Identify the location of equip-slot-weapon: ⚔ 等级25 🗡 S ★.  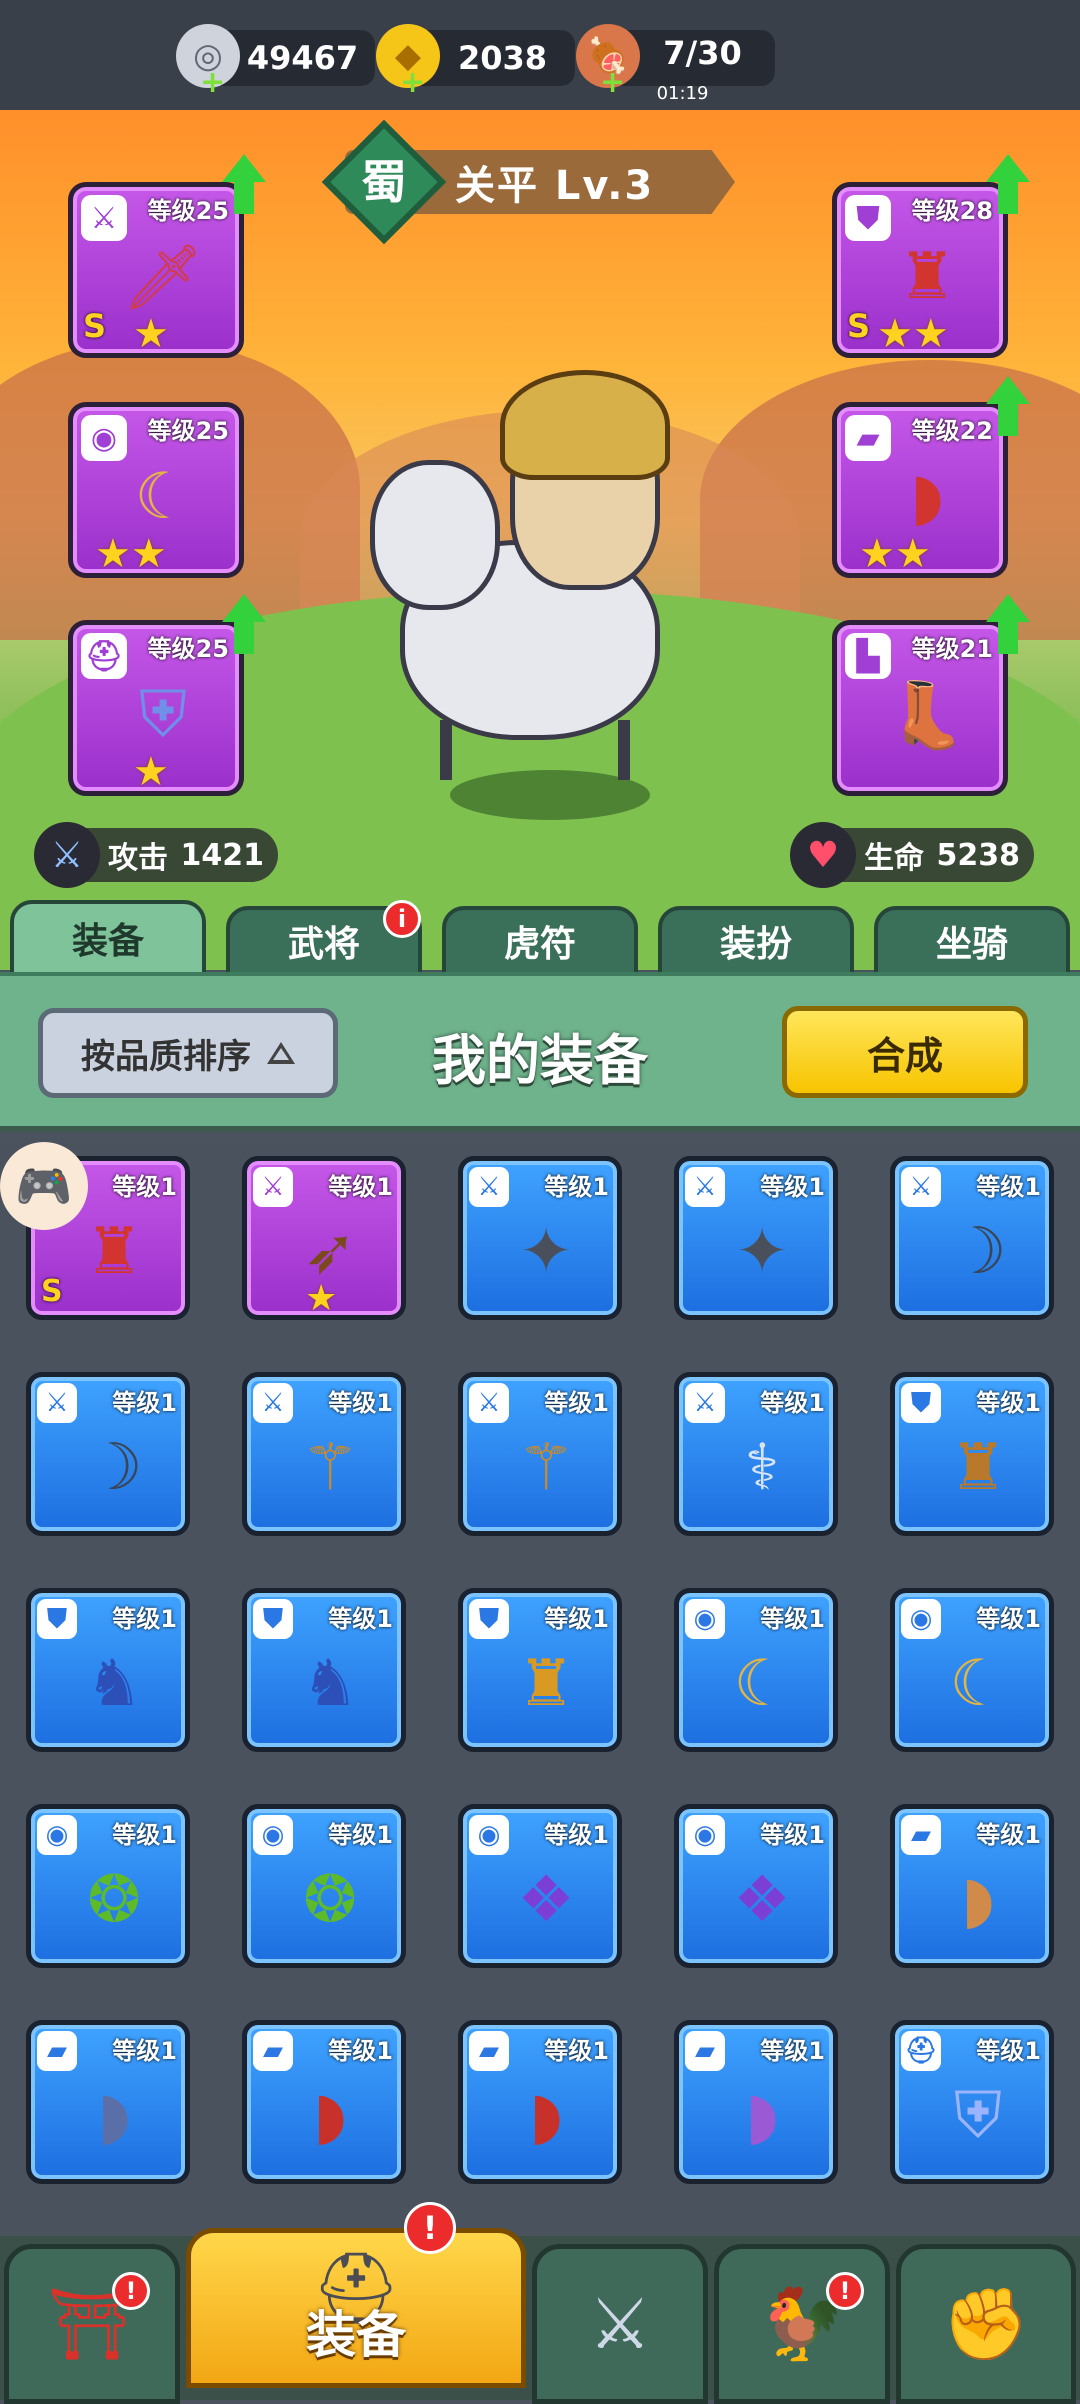
(156, 270).